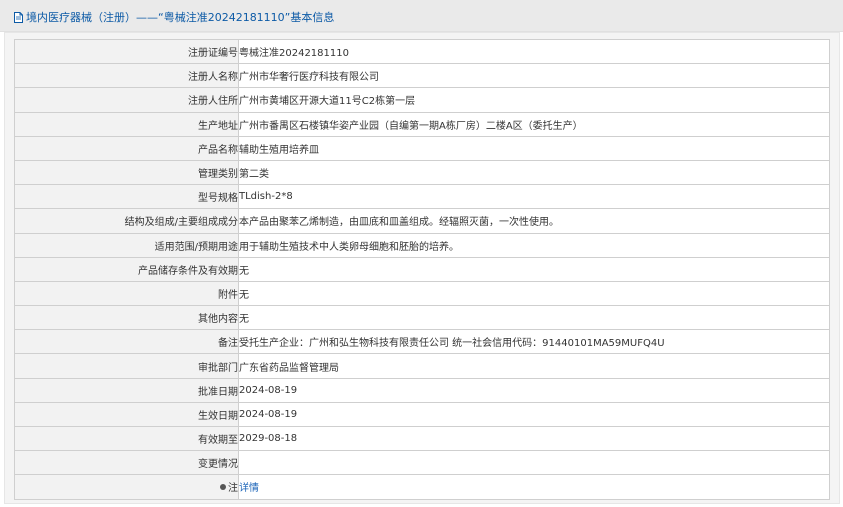 This screenshot has width=843, height=507. I want to click on row-value: 辅助生殖用培养皿, so click(534, 148).